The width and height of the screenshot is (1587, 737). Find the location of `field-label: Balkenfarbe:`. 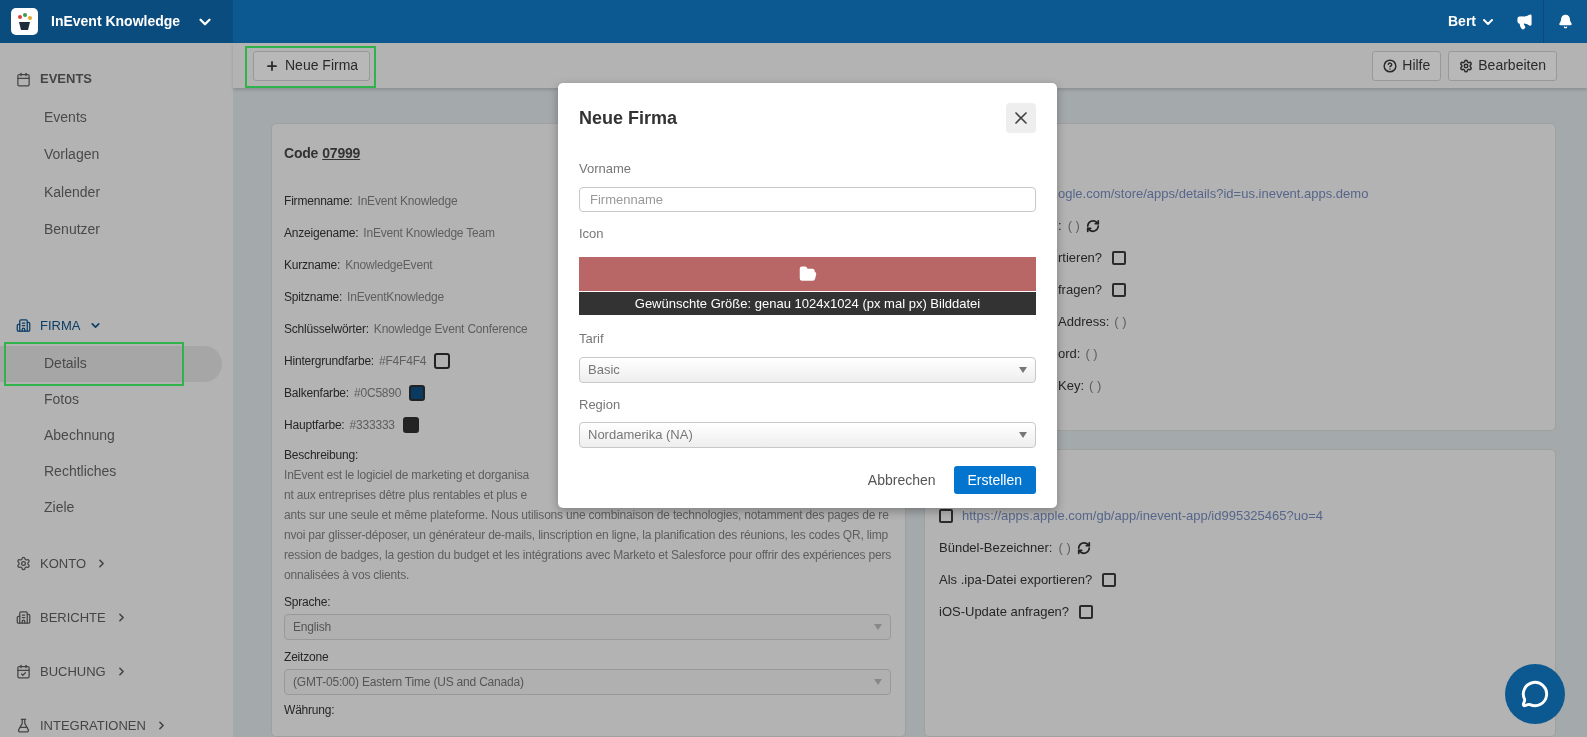

field-label: Balkenfarbe: is located at coordinates (316, 393).